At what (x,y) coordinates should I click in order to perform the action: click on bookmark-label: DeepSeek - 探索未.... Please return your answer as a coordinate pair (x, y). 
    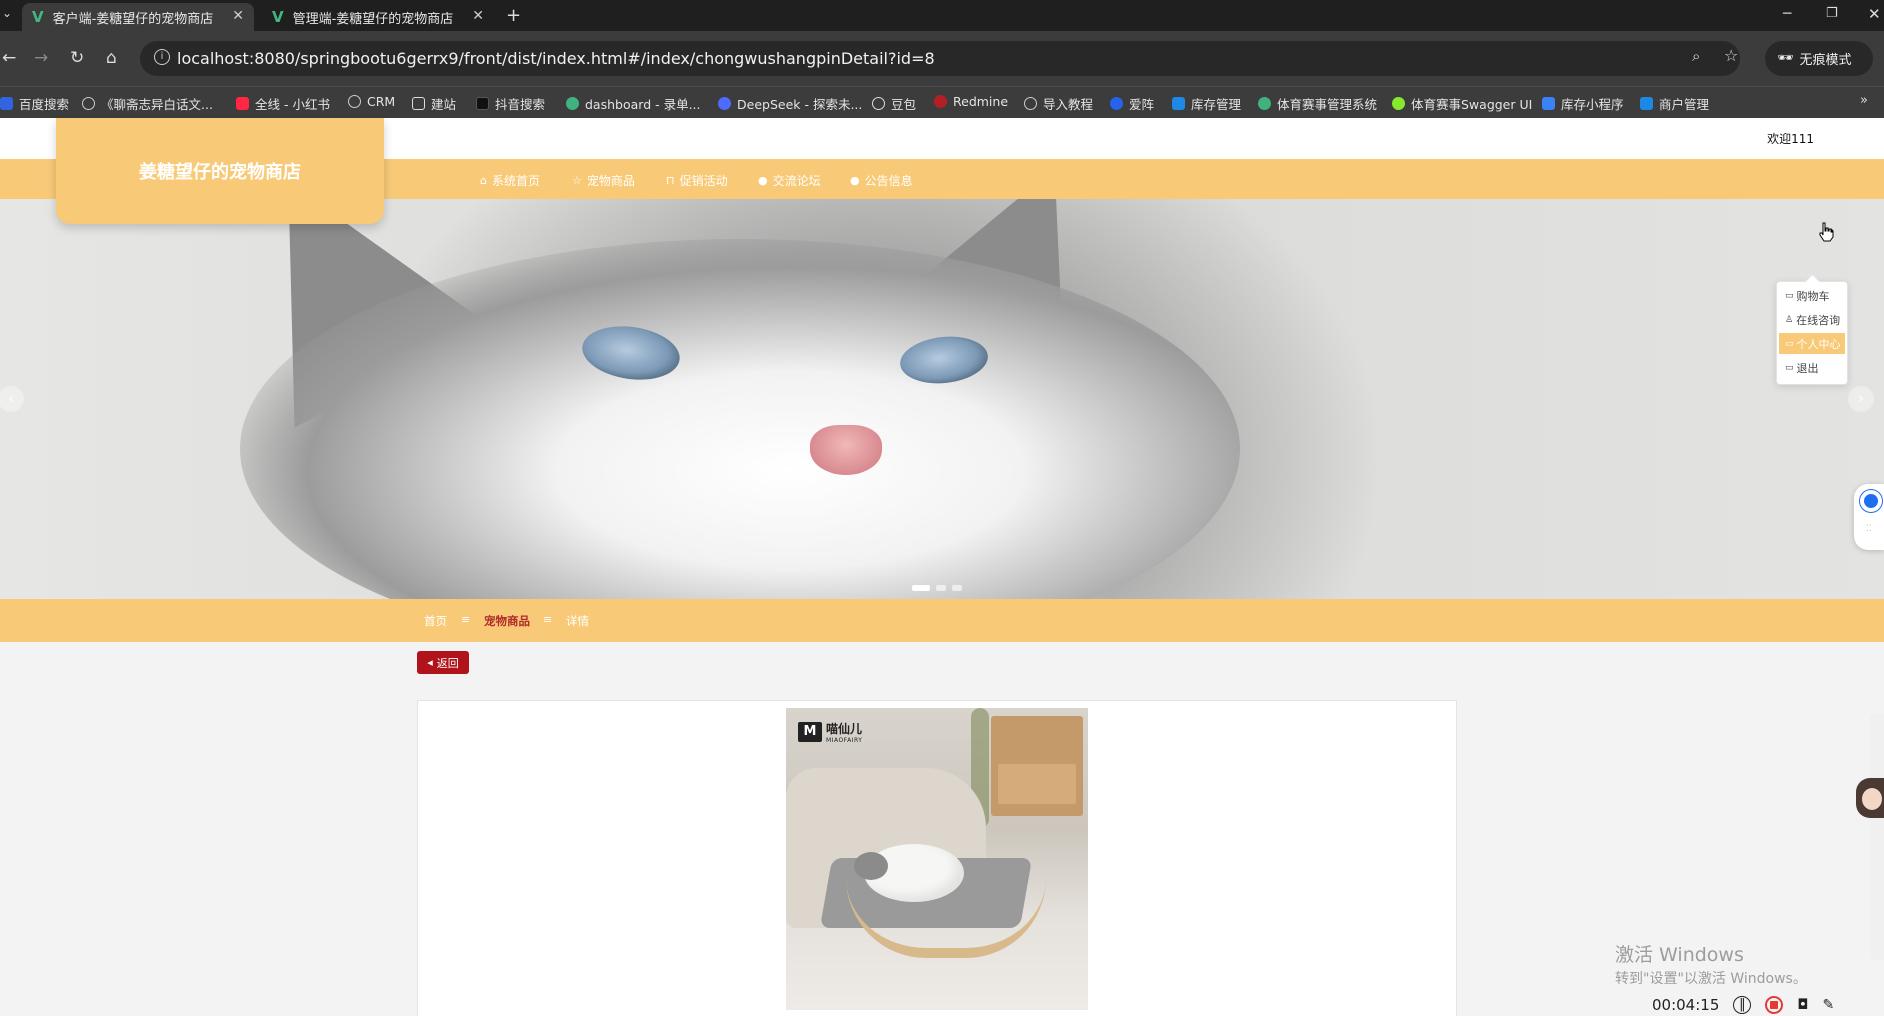
    Looking at the image, I should click on (800, 104).